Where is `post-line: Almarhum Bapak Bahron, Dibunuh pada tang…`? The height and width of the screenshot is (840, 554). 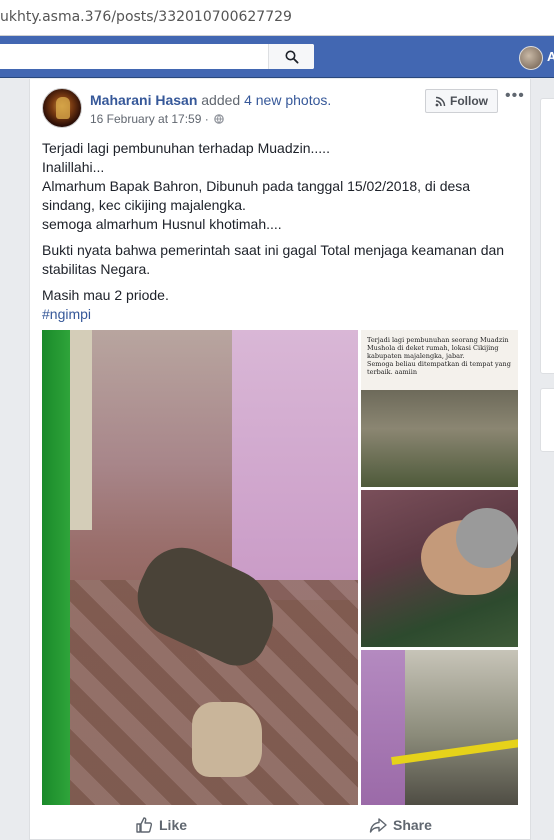
post-line: Almarhum Bapak Bahron, Dibunuh pada tang… is located at coordinates (256, 195).